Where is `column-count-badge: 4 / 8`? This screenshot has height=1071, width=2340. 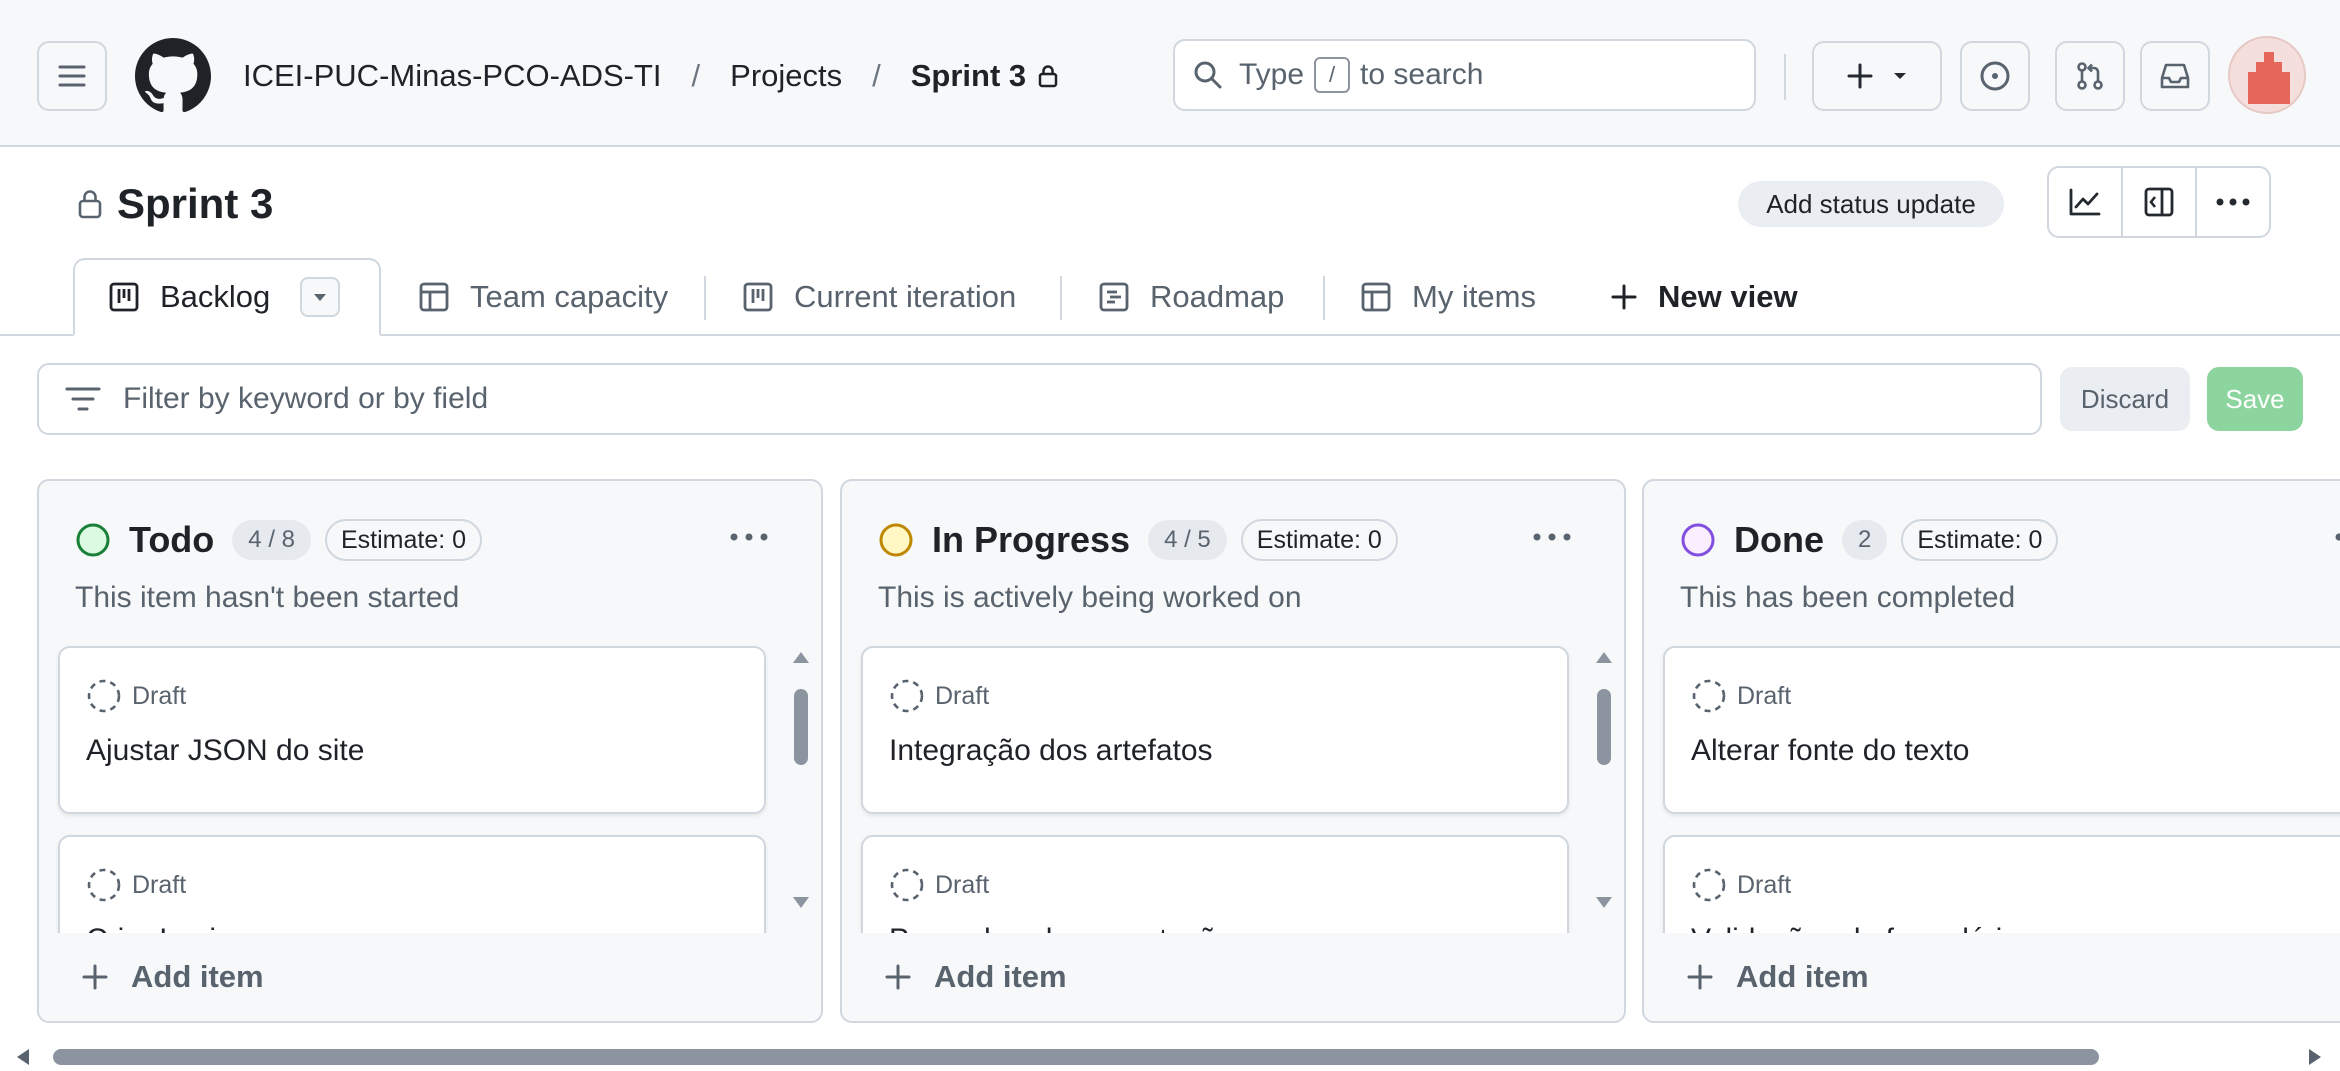 column-count-badge: 4 / 8 is located at coordinates (271, 540).